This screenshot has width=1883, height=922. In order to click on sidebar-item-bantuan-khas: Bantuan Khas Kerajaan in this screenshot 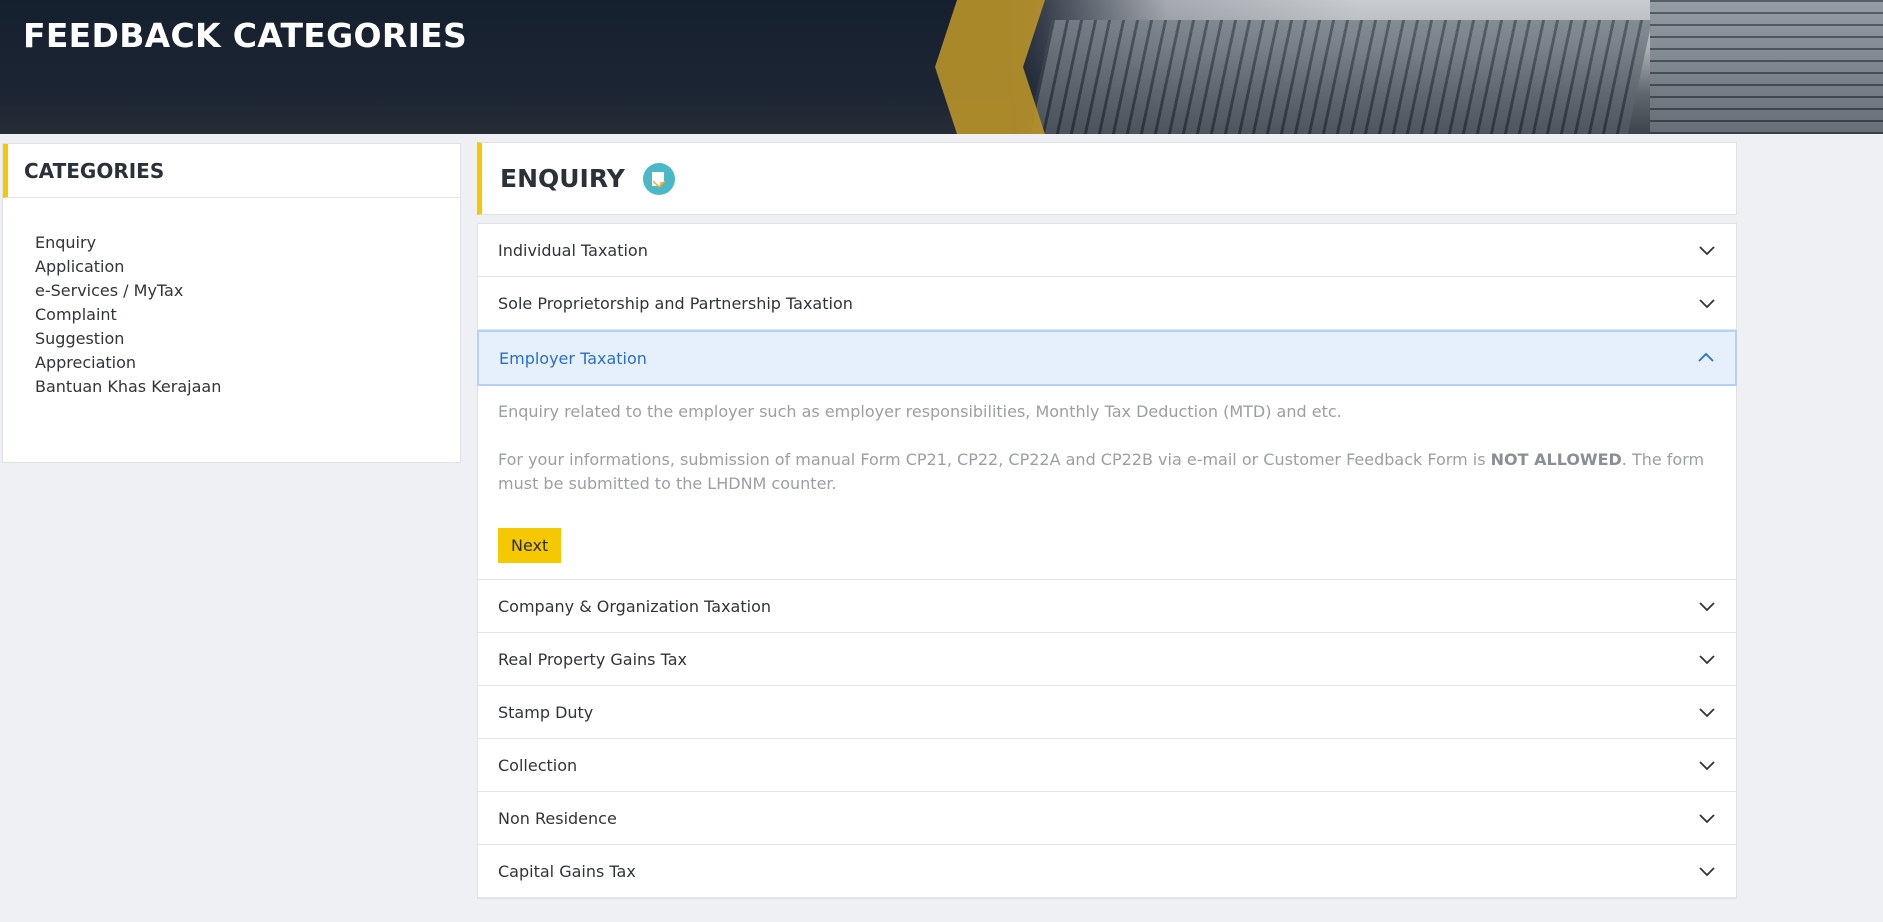, I will do `click(247, 387)`.